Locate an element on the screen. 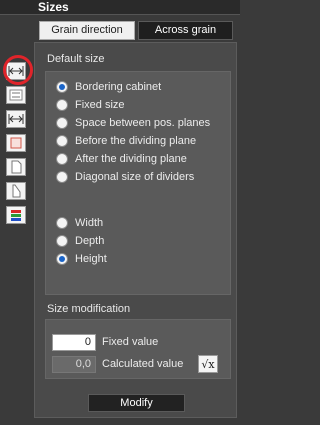 The height and width of the screenshot is (425, 320). width-arrows-outline-icon is located at coordinates (16, 119).